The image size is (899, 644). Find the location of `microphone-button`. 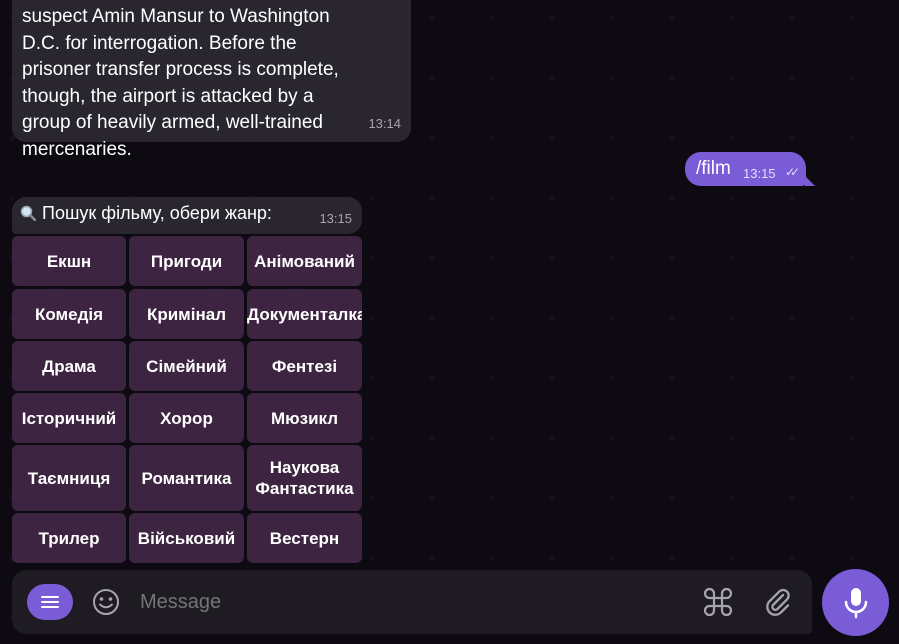

microphone-button is located at coordinates (855, 602).